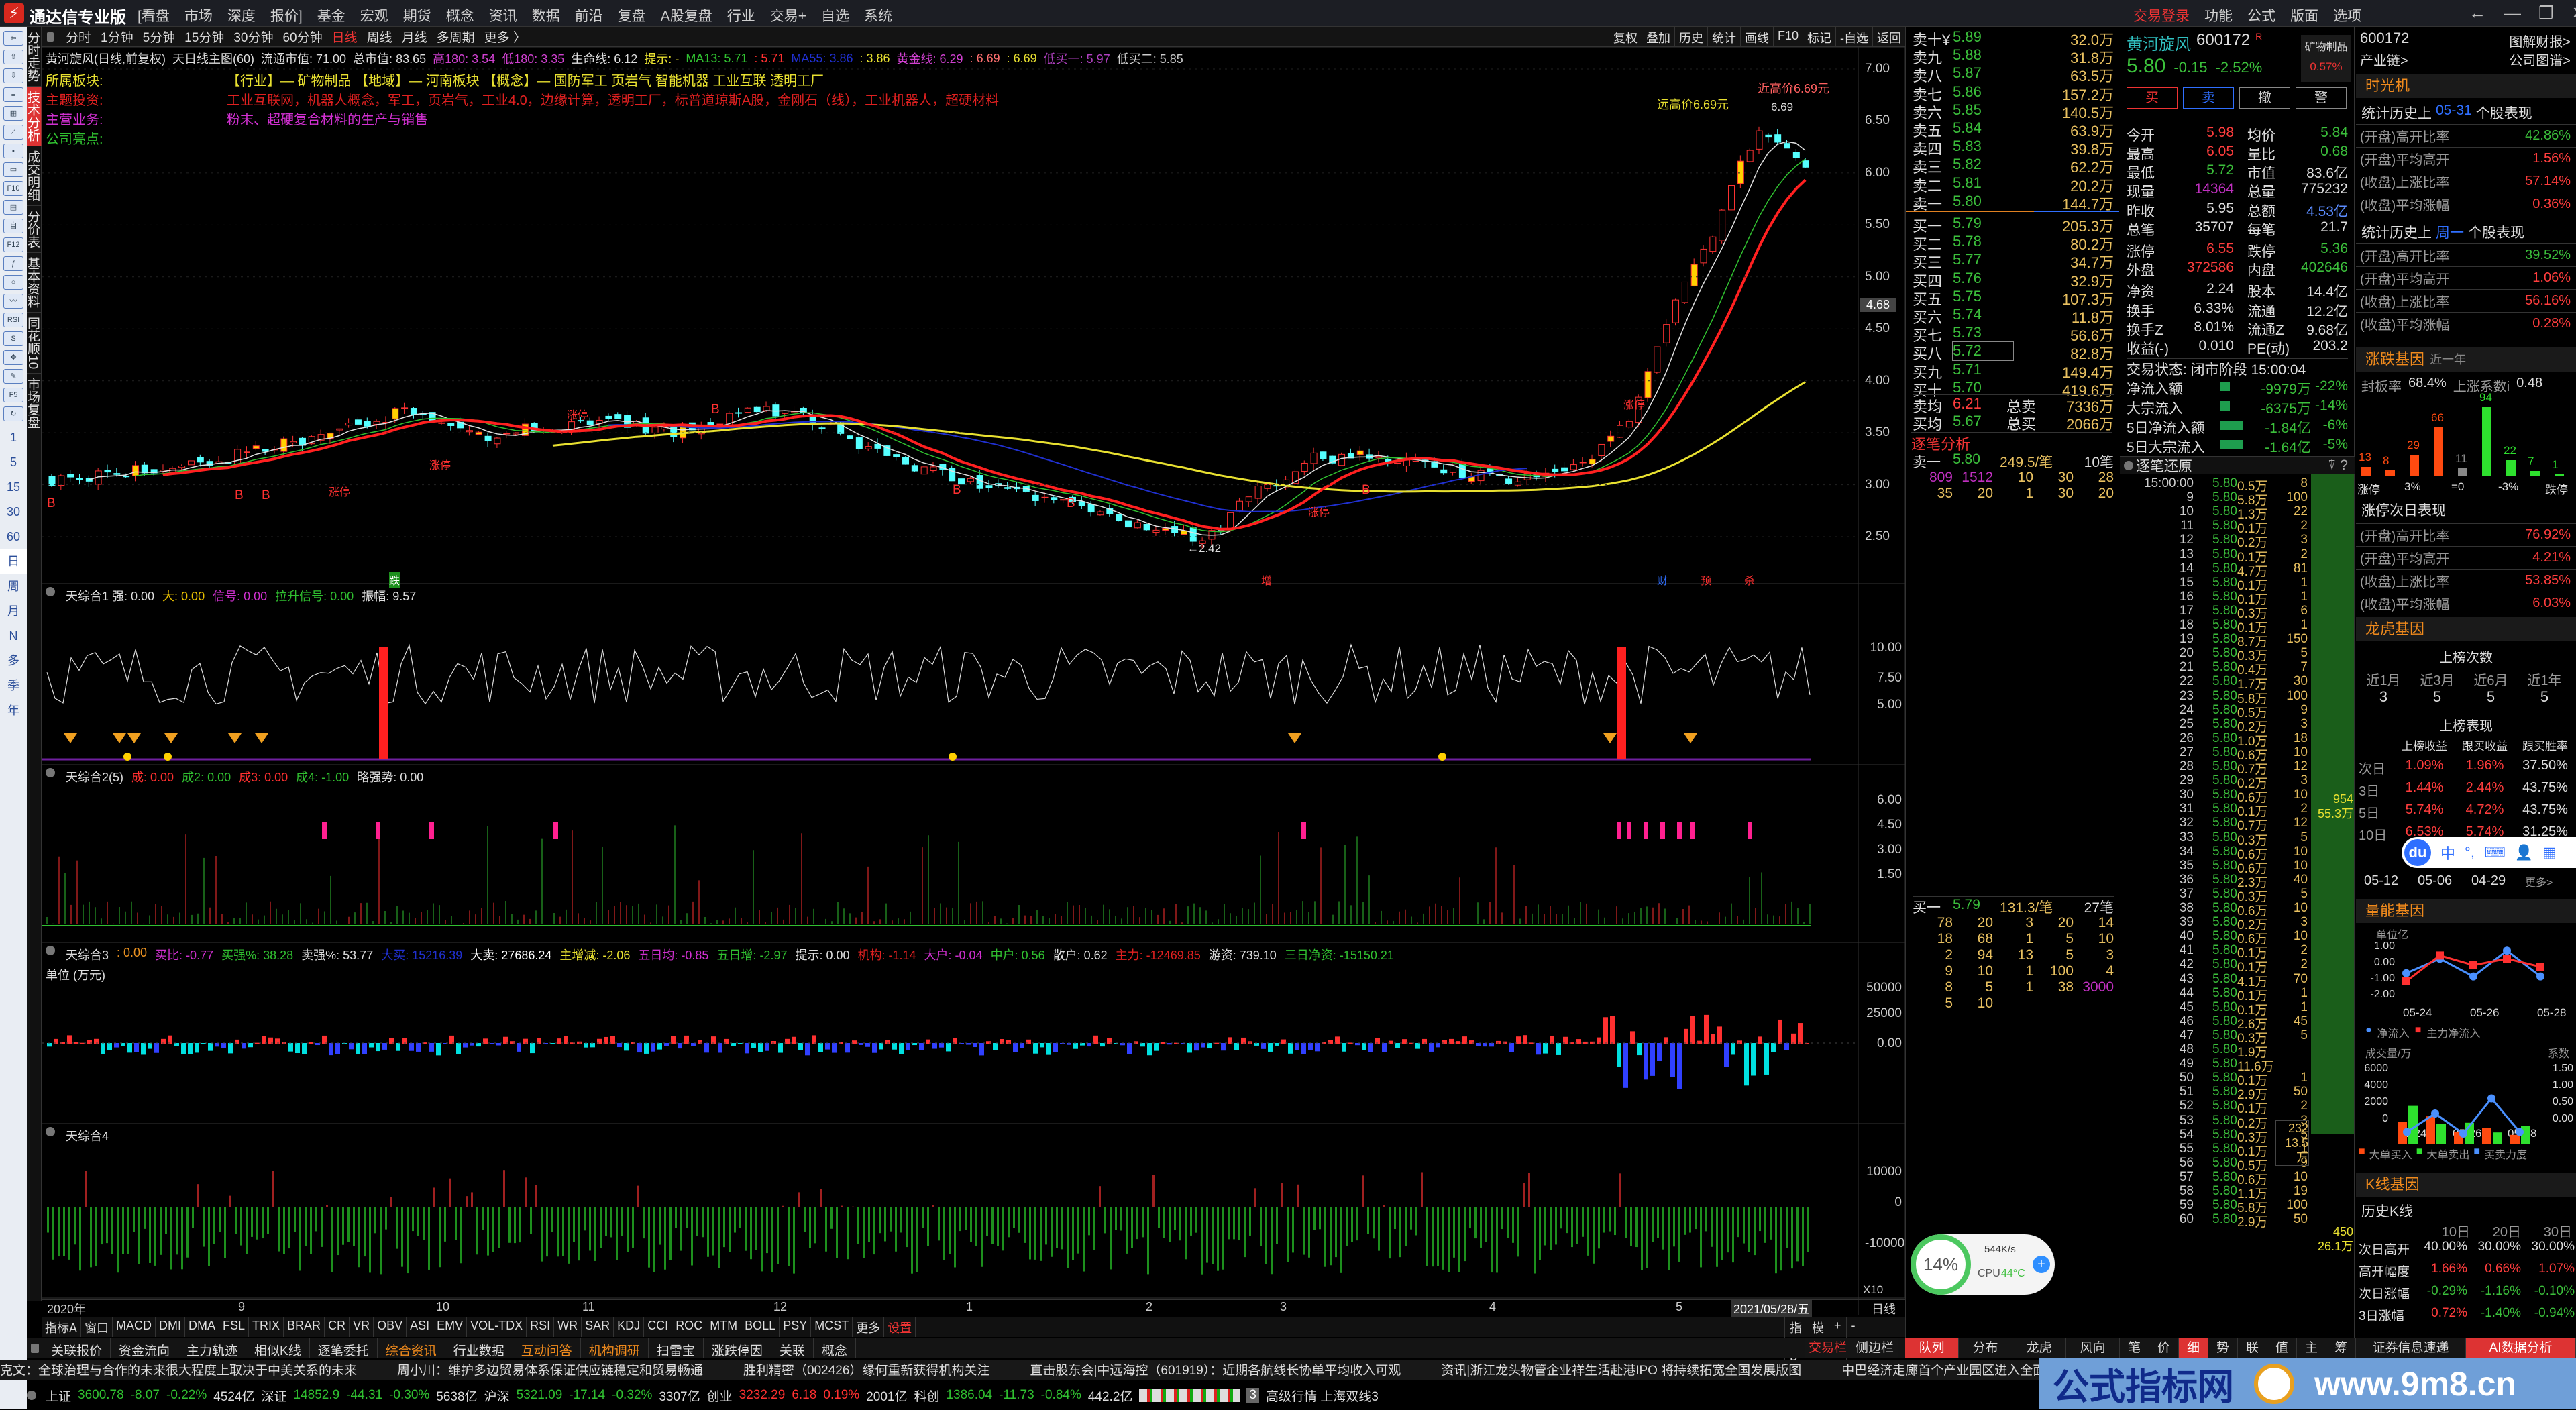 Image resolution: width=2576 pixels, height=1410 pixels. Describe the element at coordinates (362, 1327) in the screenshot. I see `indicator-tab: VR` at that location.